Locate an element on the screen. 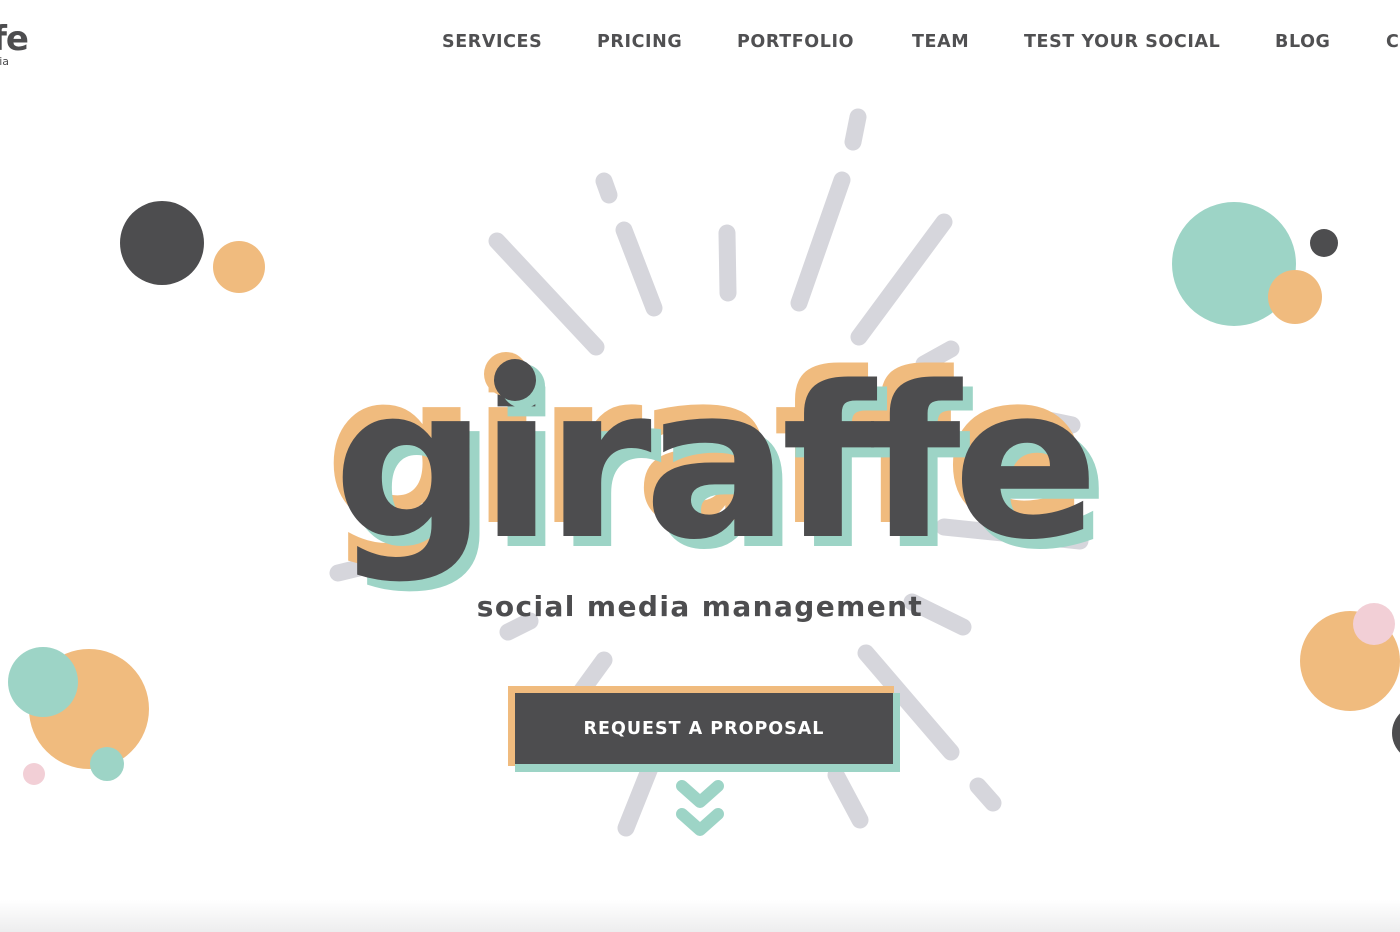  dots-bottom-left is located at coordinates (78, 716).